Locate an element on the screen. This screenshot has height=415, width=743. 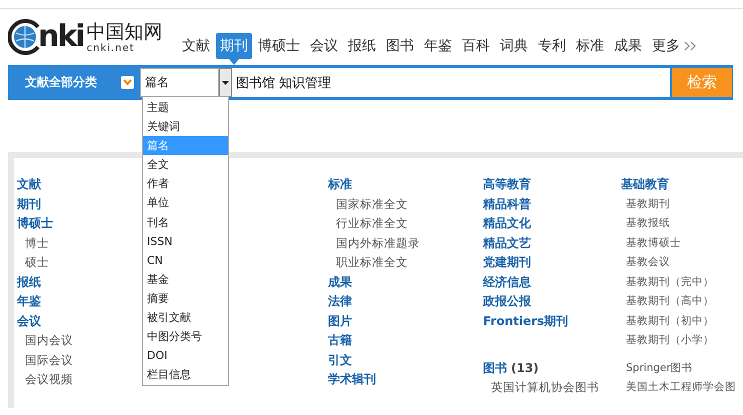
category-link: 标准 is located at coordinates (340, 184).